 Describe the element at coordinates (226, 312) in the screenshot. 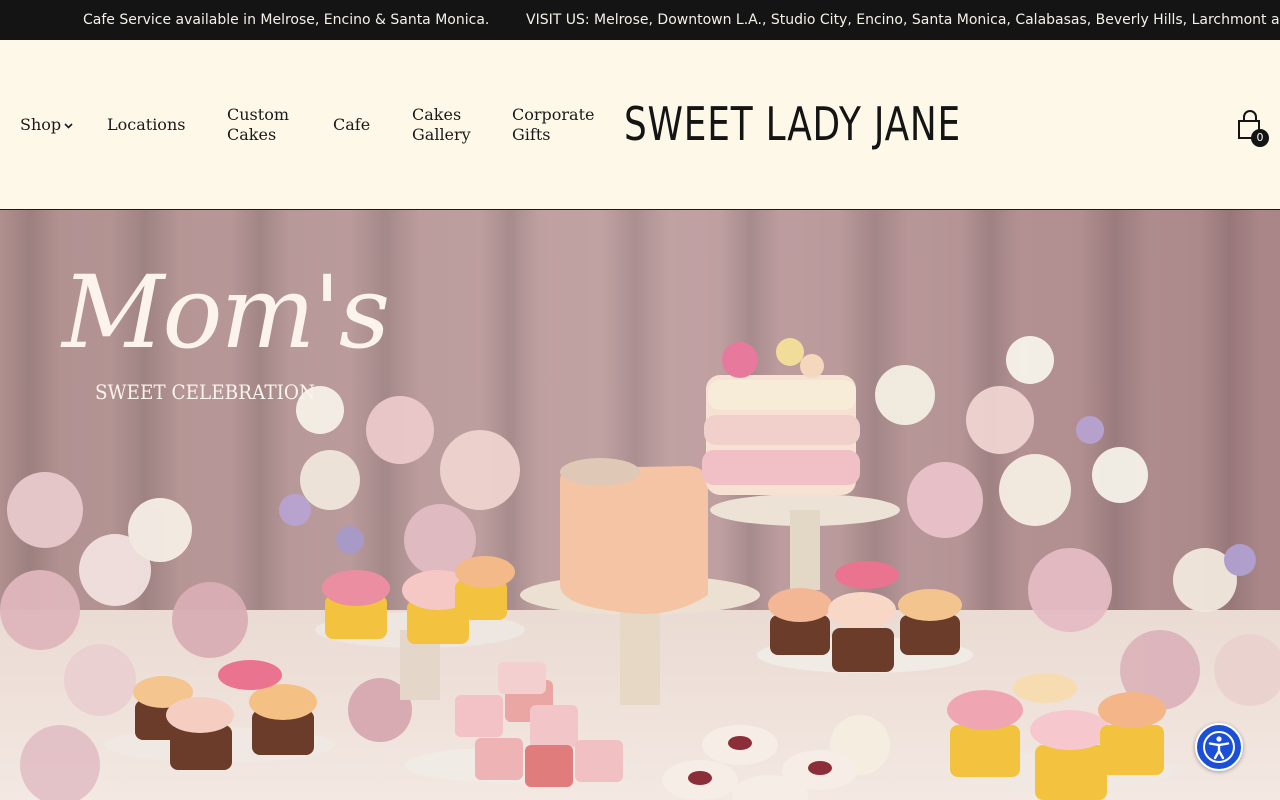

I see `hero-title: Mom's` at that location.